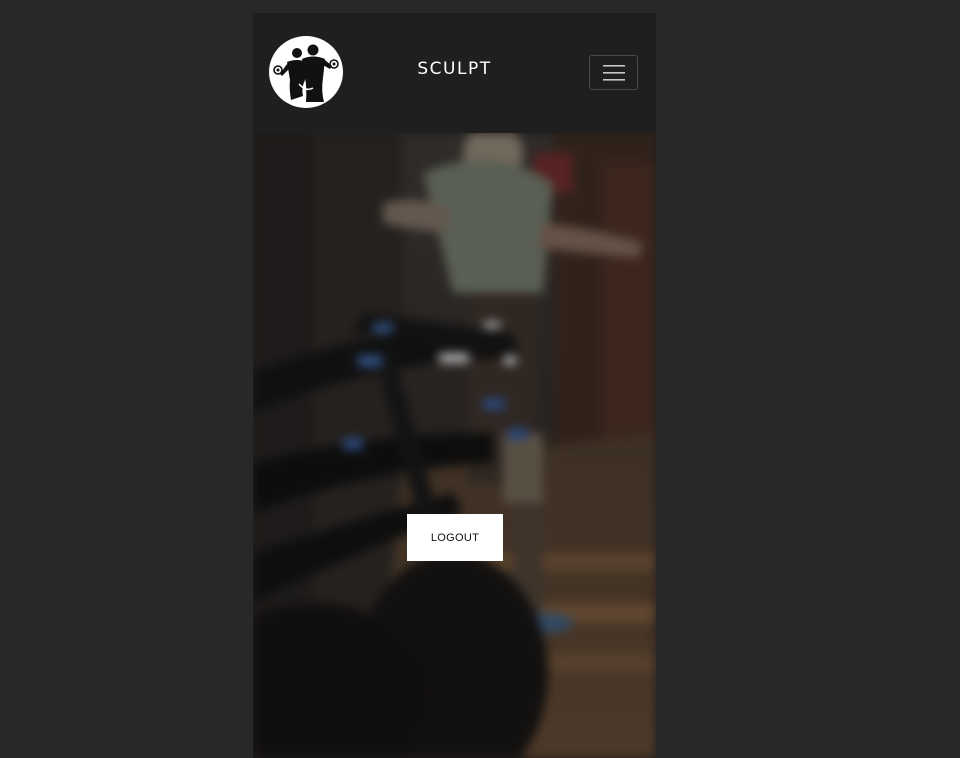  I want to click on hamburger-menu-icon, so click(613, 72).